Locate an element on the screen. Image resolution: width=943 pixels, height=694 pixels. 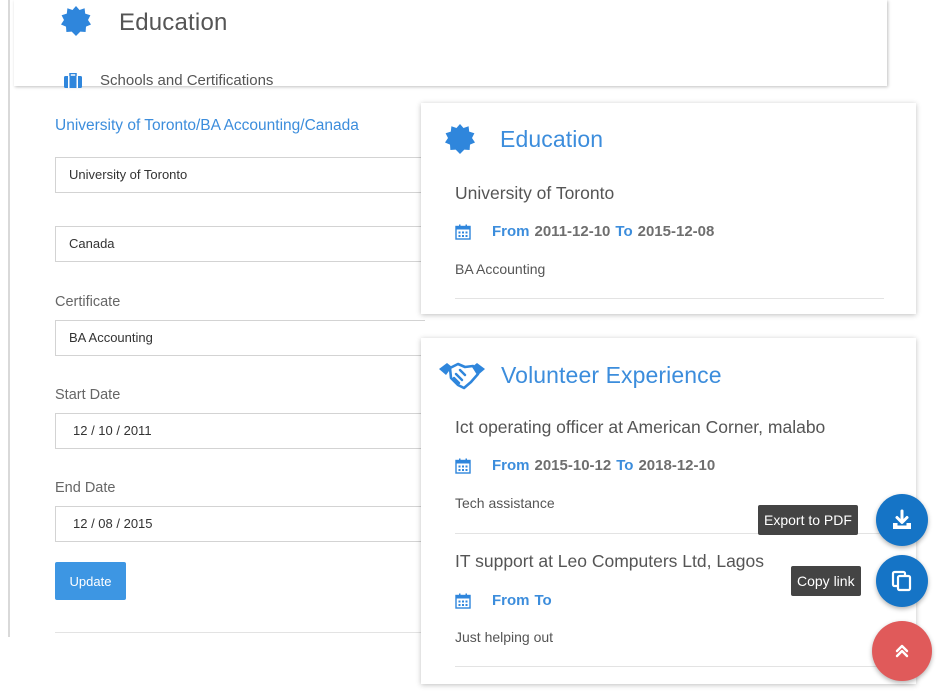
section-label: Schools and Certifications is located at coordinates (187, 80).